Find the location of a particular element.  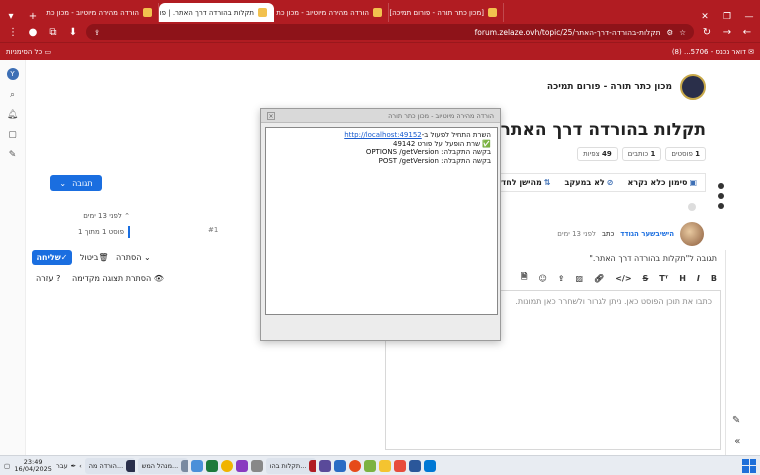

page-corner-icons: ✎ » is located at coordinates (736, 431).